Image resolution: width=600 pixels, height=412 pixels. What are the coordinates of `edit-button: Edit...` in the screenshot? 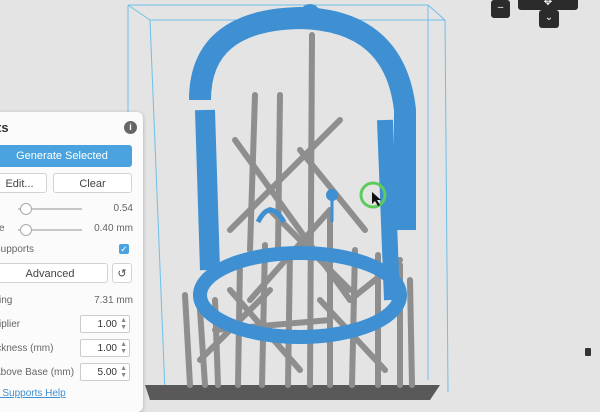 It's located at (23, 183).